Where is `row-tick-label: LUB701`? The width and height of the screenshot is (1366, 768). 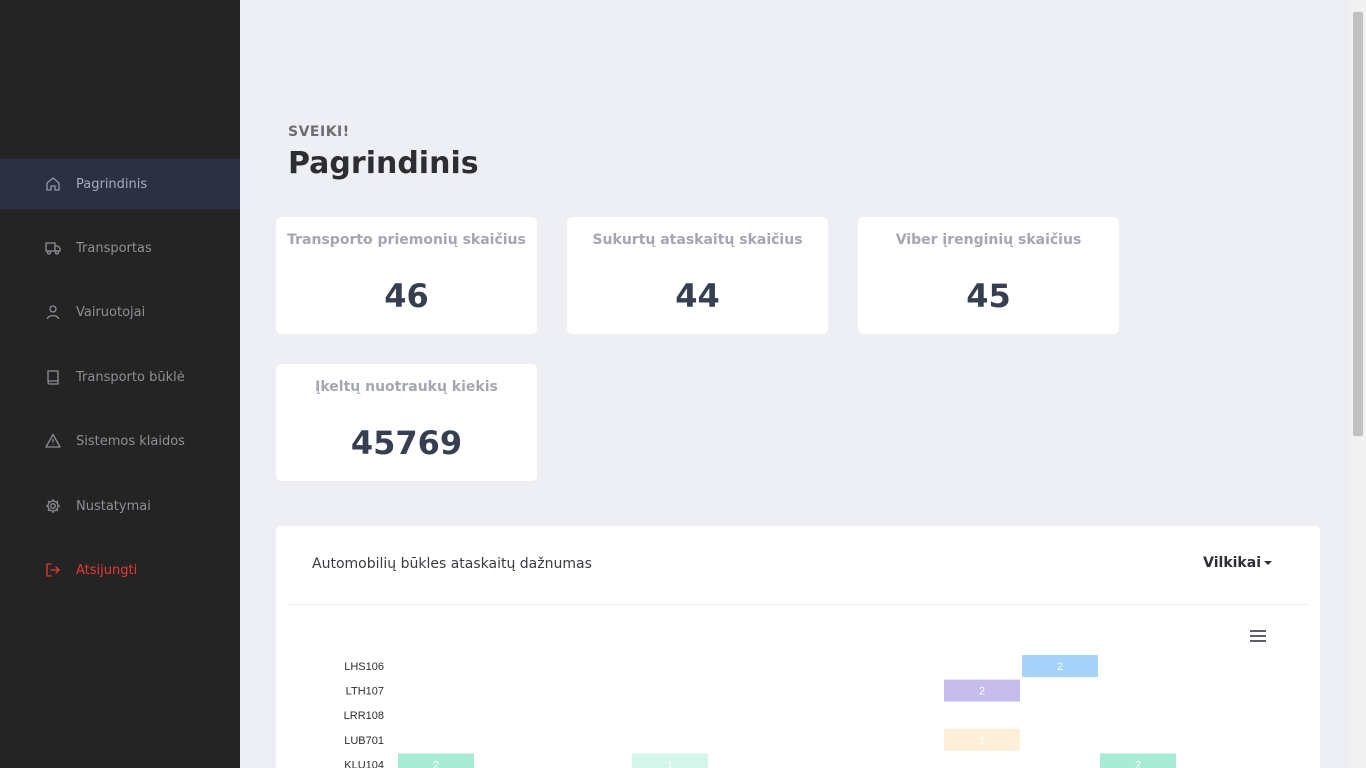 row-tick-label: LUB701 is located at coordinates (364, 741).